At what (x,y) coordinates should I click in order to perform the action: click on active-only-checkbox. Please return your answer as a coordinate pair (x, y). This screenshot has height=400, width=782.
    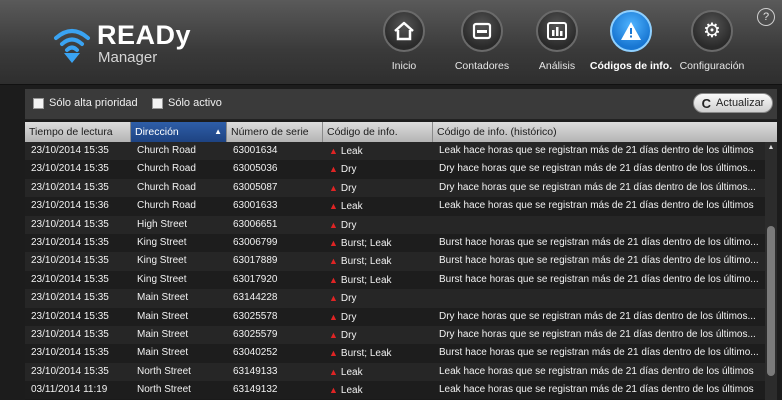
    Looking at the image, I should click on (157, 103).